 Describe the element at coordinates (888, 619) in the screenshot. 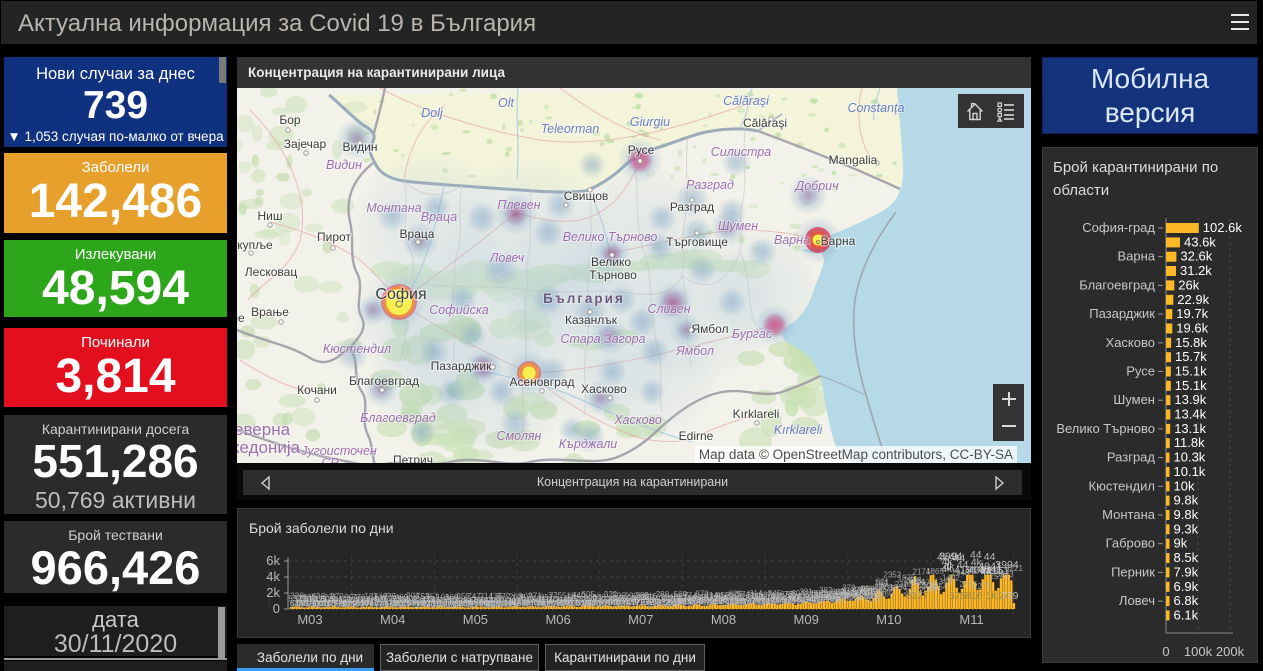

I see `svg-text: M10` at that location.